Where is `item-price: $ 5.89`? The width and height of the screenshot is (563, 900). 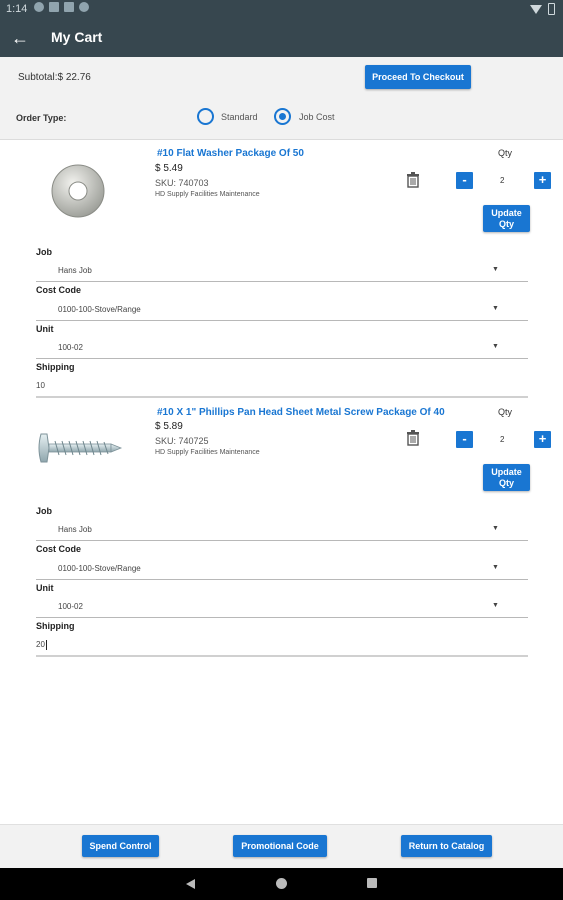
item-price: $ 5.89 is located at coordinates (169, 426).